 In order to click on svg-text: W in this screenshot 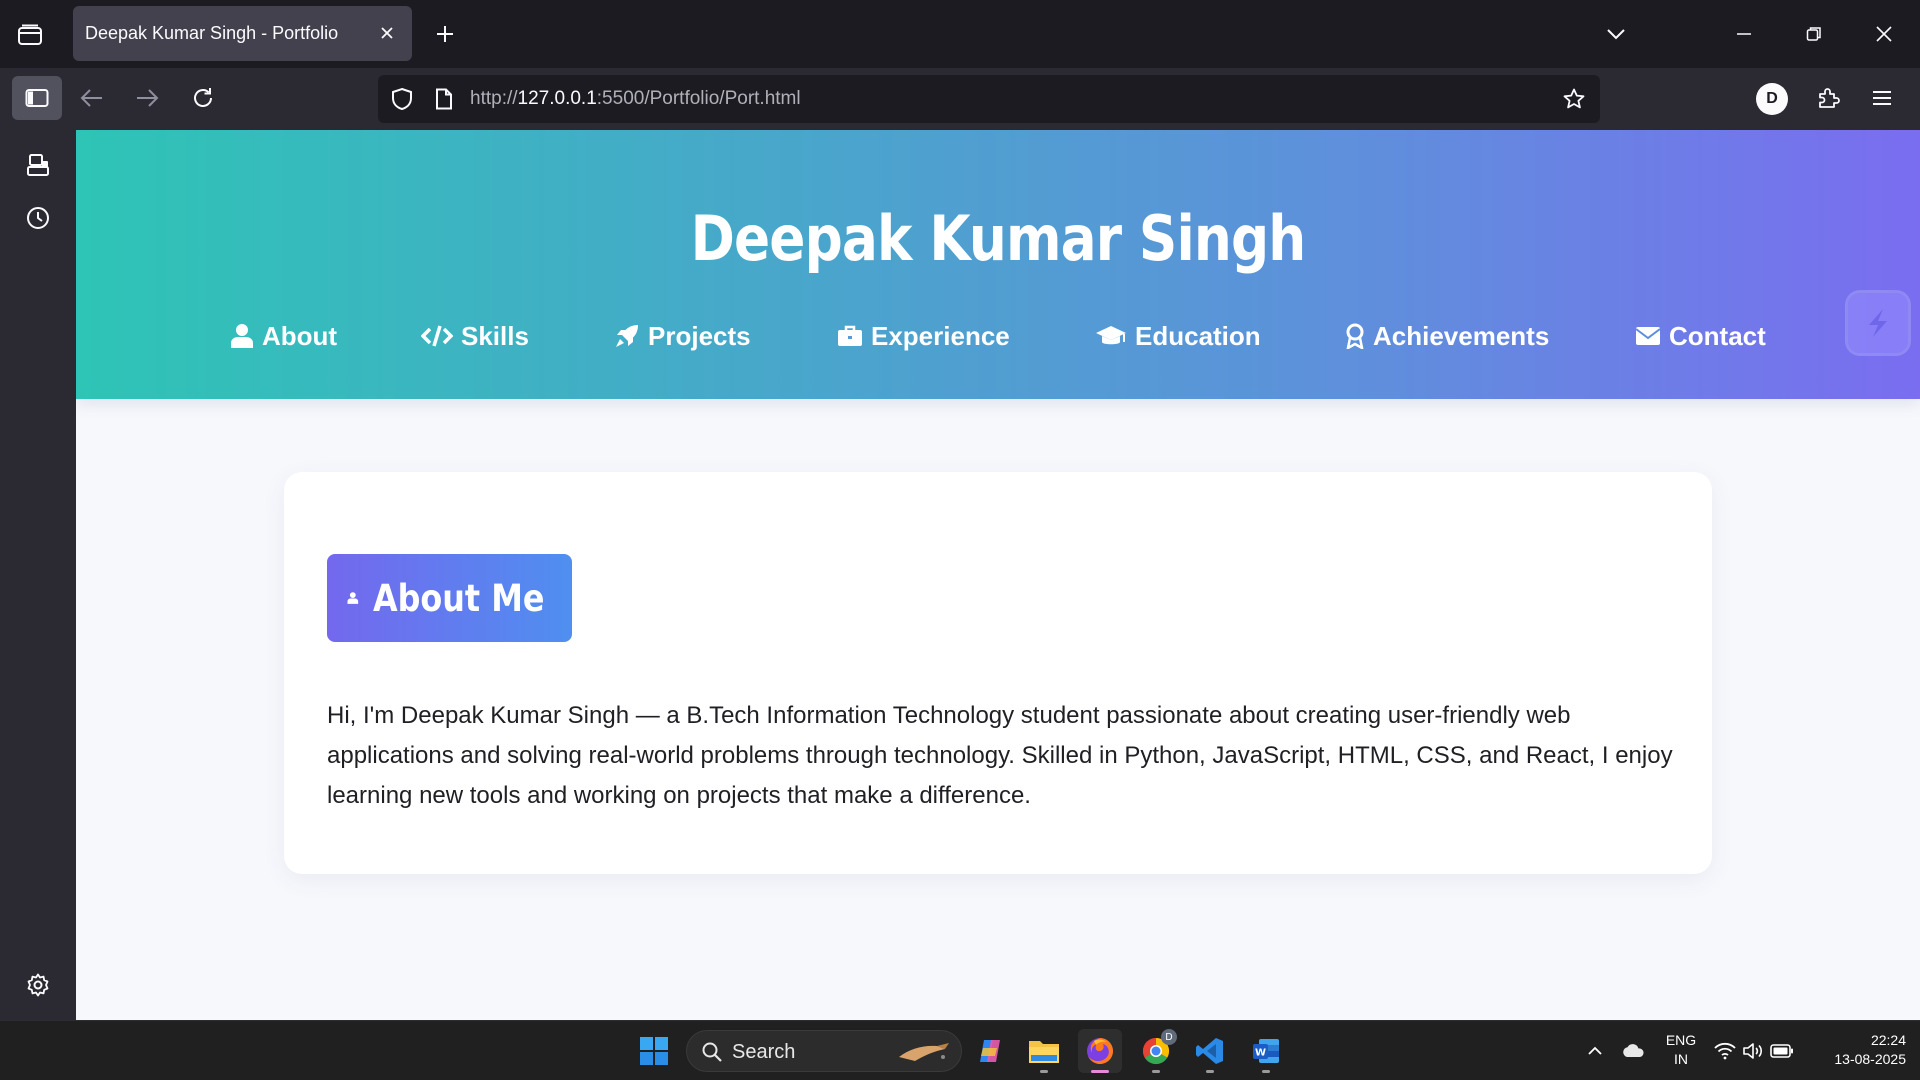, I will do `click(1260, 1053)`.